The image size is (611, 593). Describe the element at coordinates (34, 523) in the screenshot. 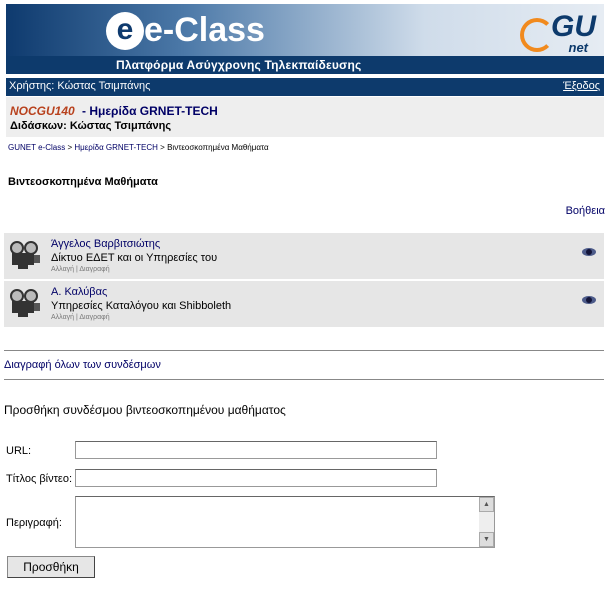

I see `description-label: Περιγραφή:` at that location.